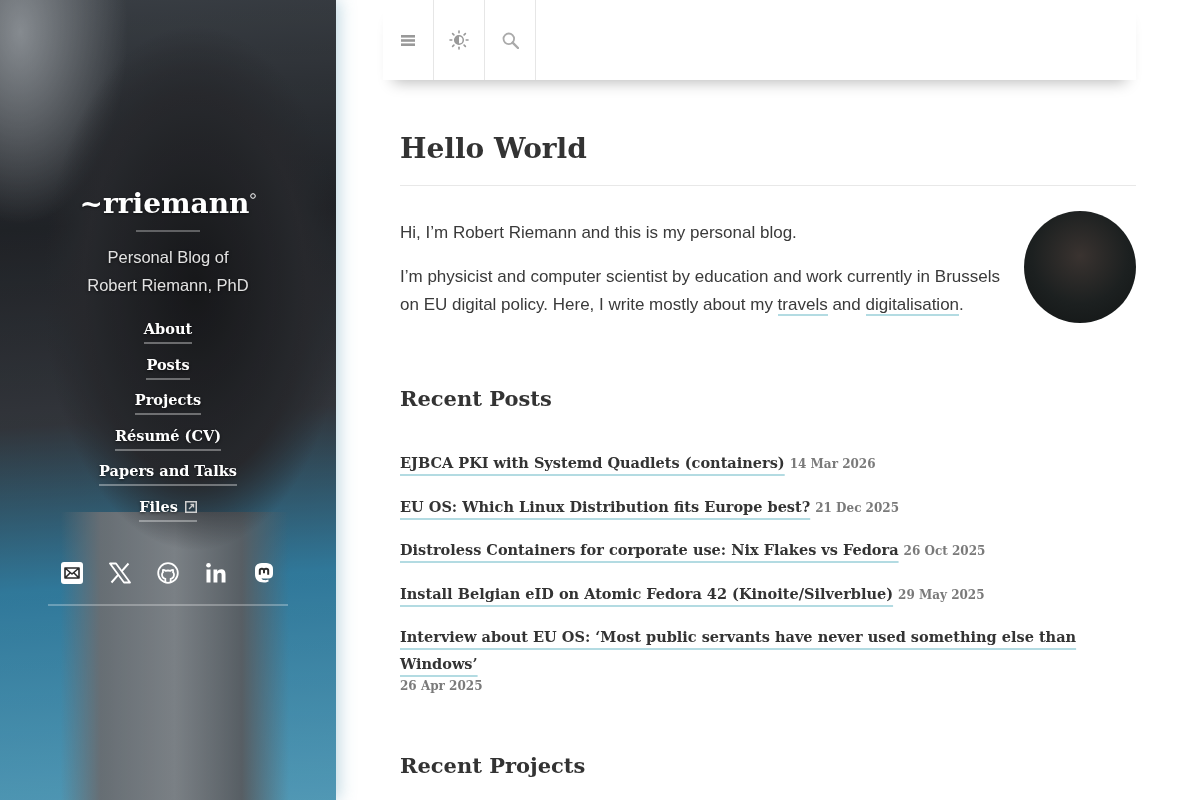 This screenshot has height=800, width=1200. What do you see at coordinates (72, 572) in the screenshot?
I see `mail-icon` at bounding box center [72, 572].